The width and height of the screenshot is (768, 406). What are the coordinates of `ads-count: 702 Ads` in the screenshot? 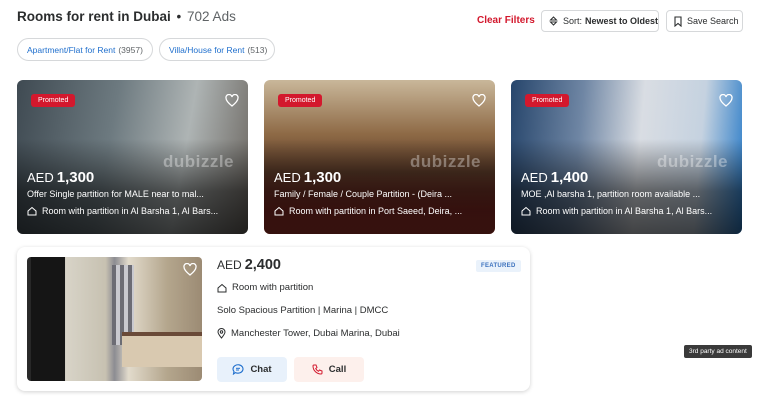 It's located at (211, 16).